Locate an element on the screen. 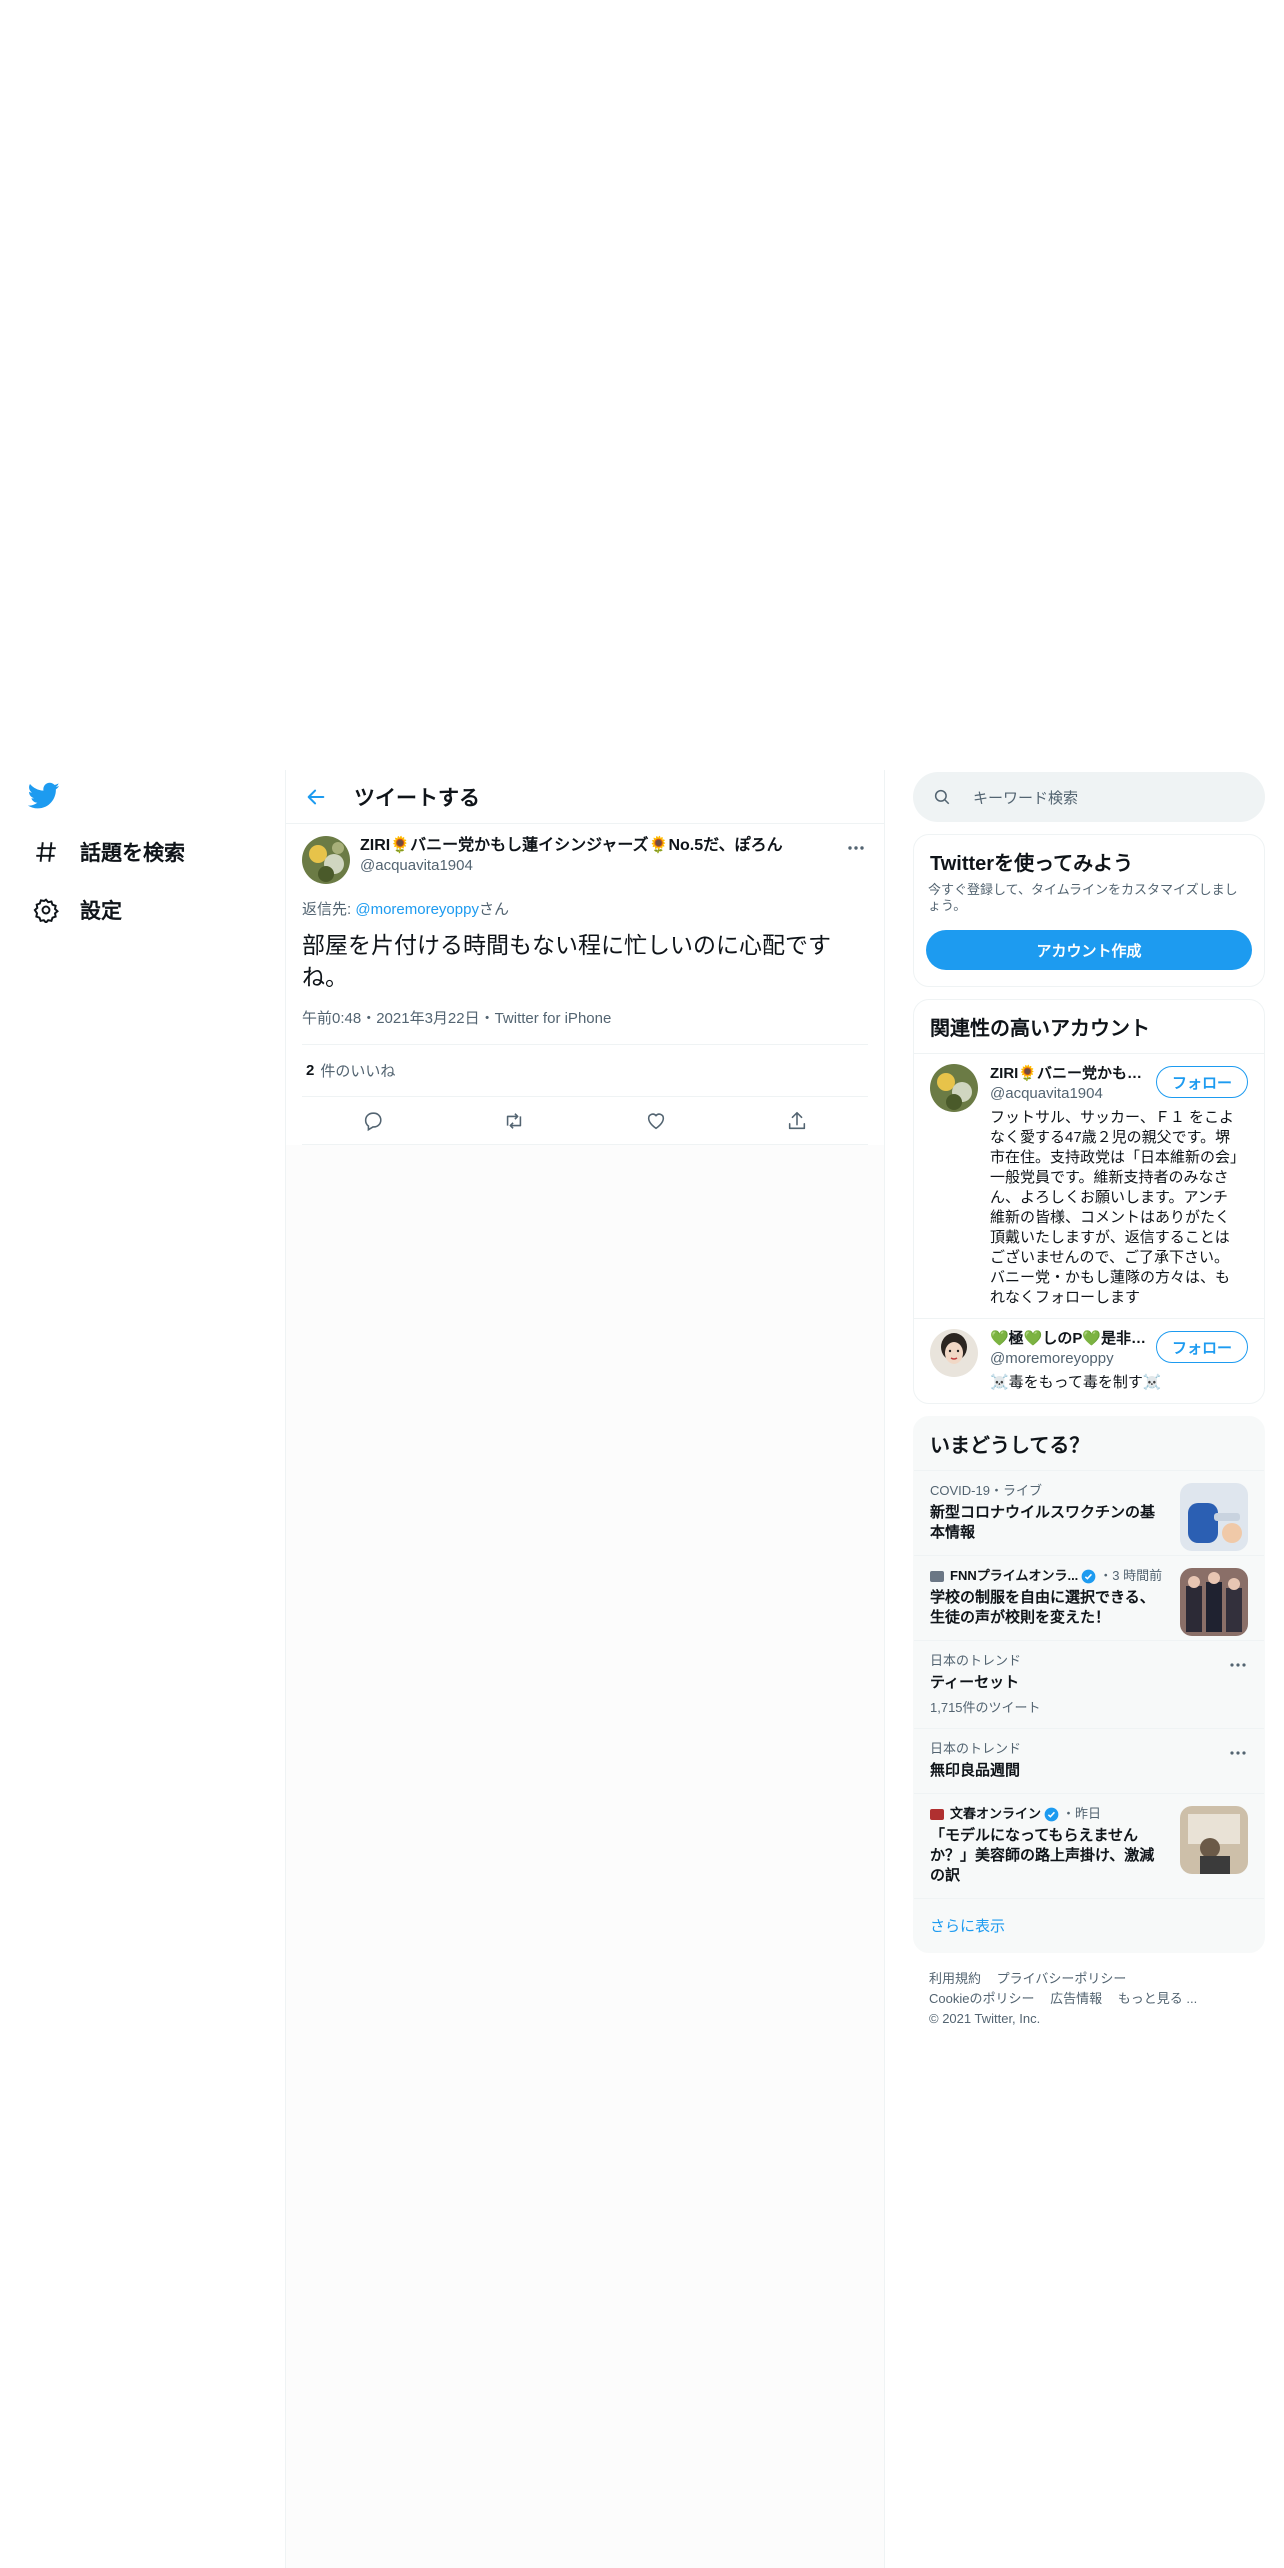  tweet-timestamp: 午前0:48・2021年3月22日・Twitter for iPhone is located at coordinates (585, 1026).